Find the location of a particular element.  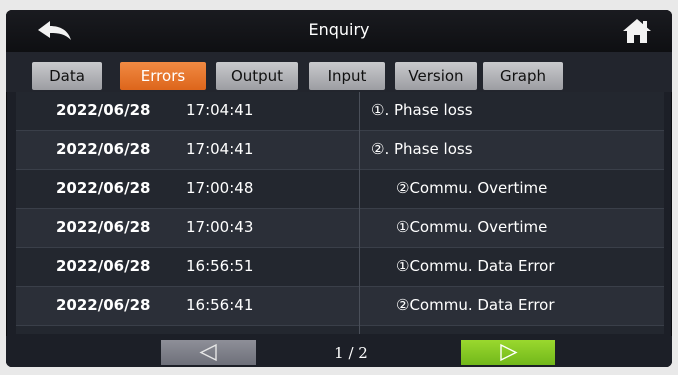

triangle-right-icon is located at coordinates (509, 352).